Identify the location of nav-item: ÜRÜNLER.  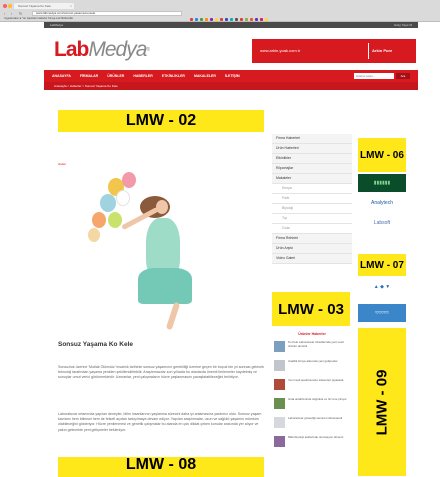
(115, 76).